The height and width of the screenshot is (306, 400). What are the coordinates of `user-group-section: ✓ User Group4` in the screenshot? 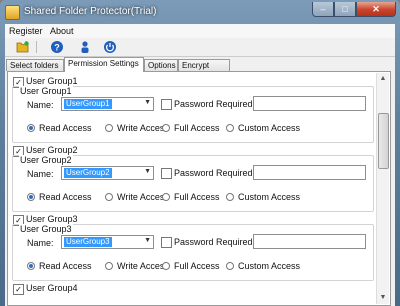 It's located at (193, 292).